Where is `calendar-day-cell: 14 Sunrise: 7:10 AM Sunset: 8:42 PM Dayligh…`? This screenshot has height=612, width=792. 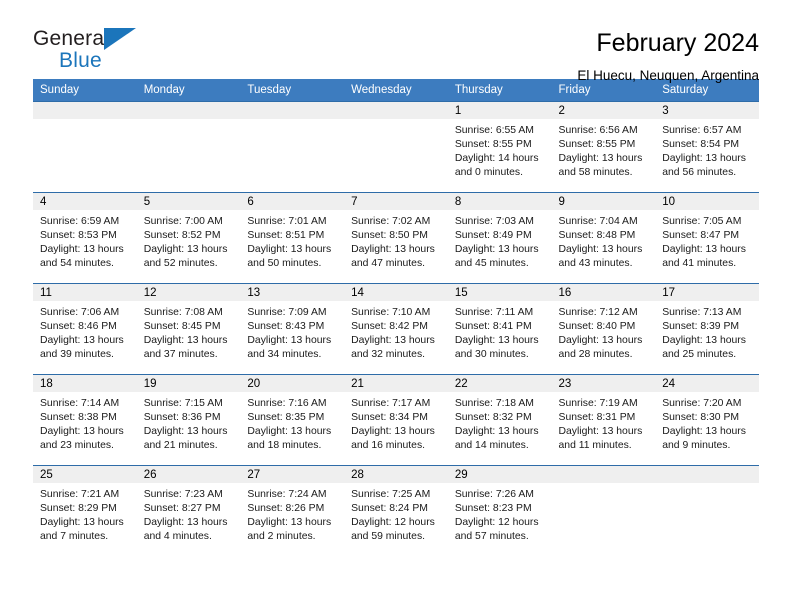 calendar-day-cell: 14 Sunrise: 7:10 AM Sunset: 8:42 PM Dayligh… is located at coordinates (396, 329).